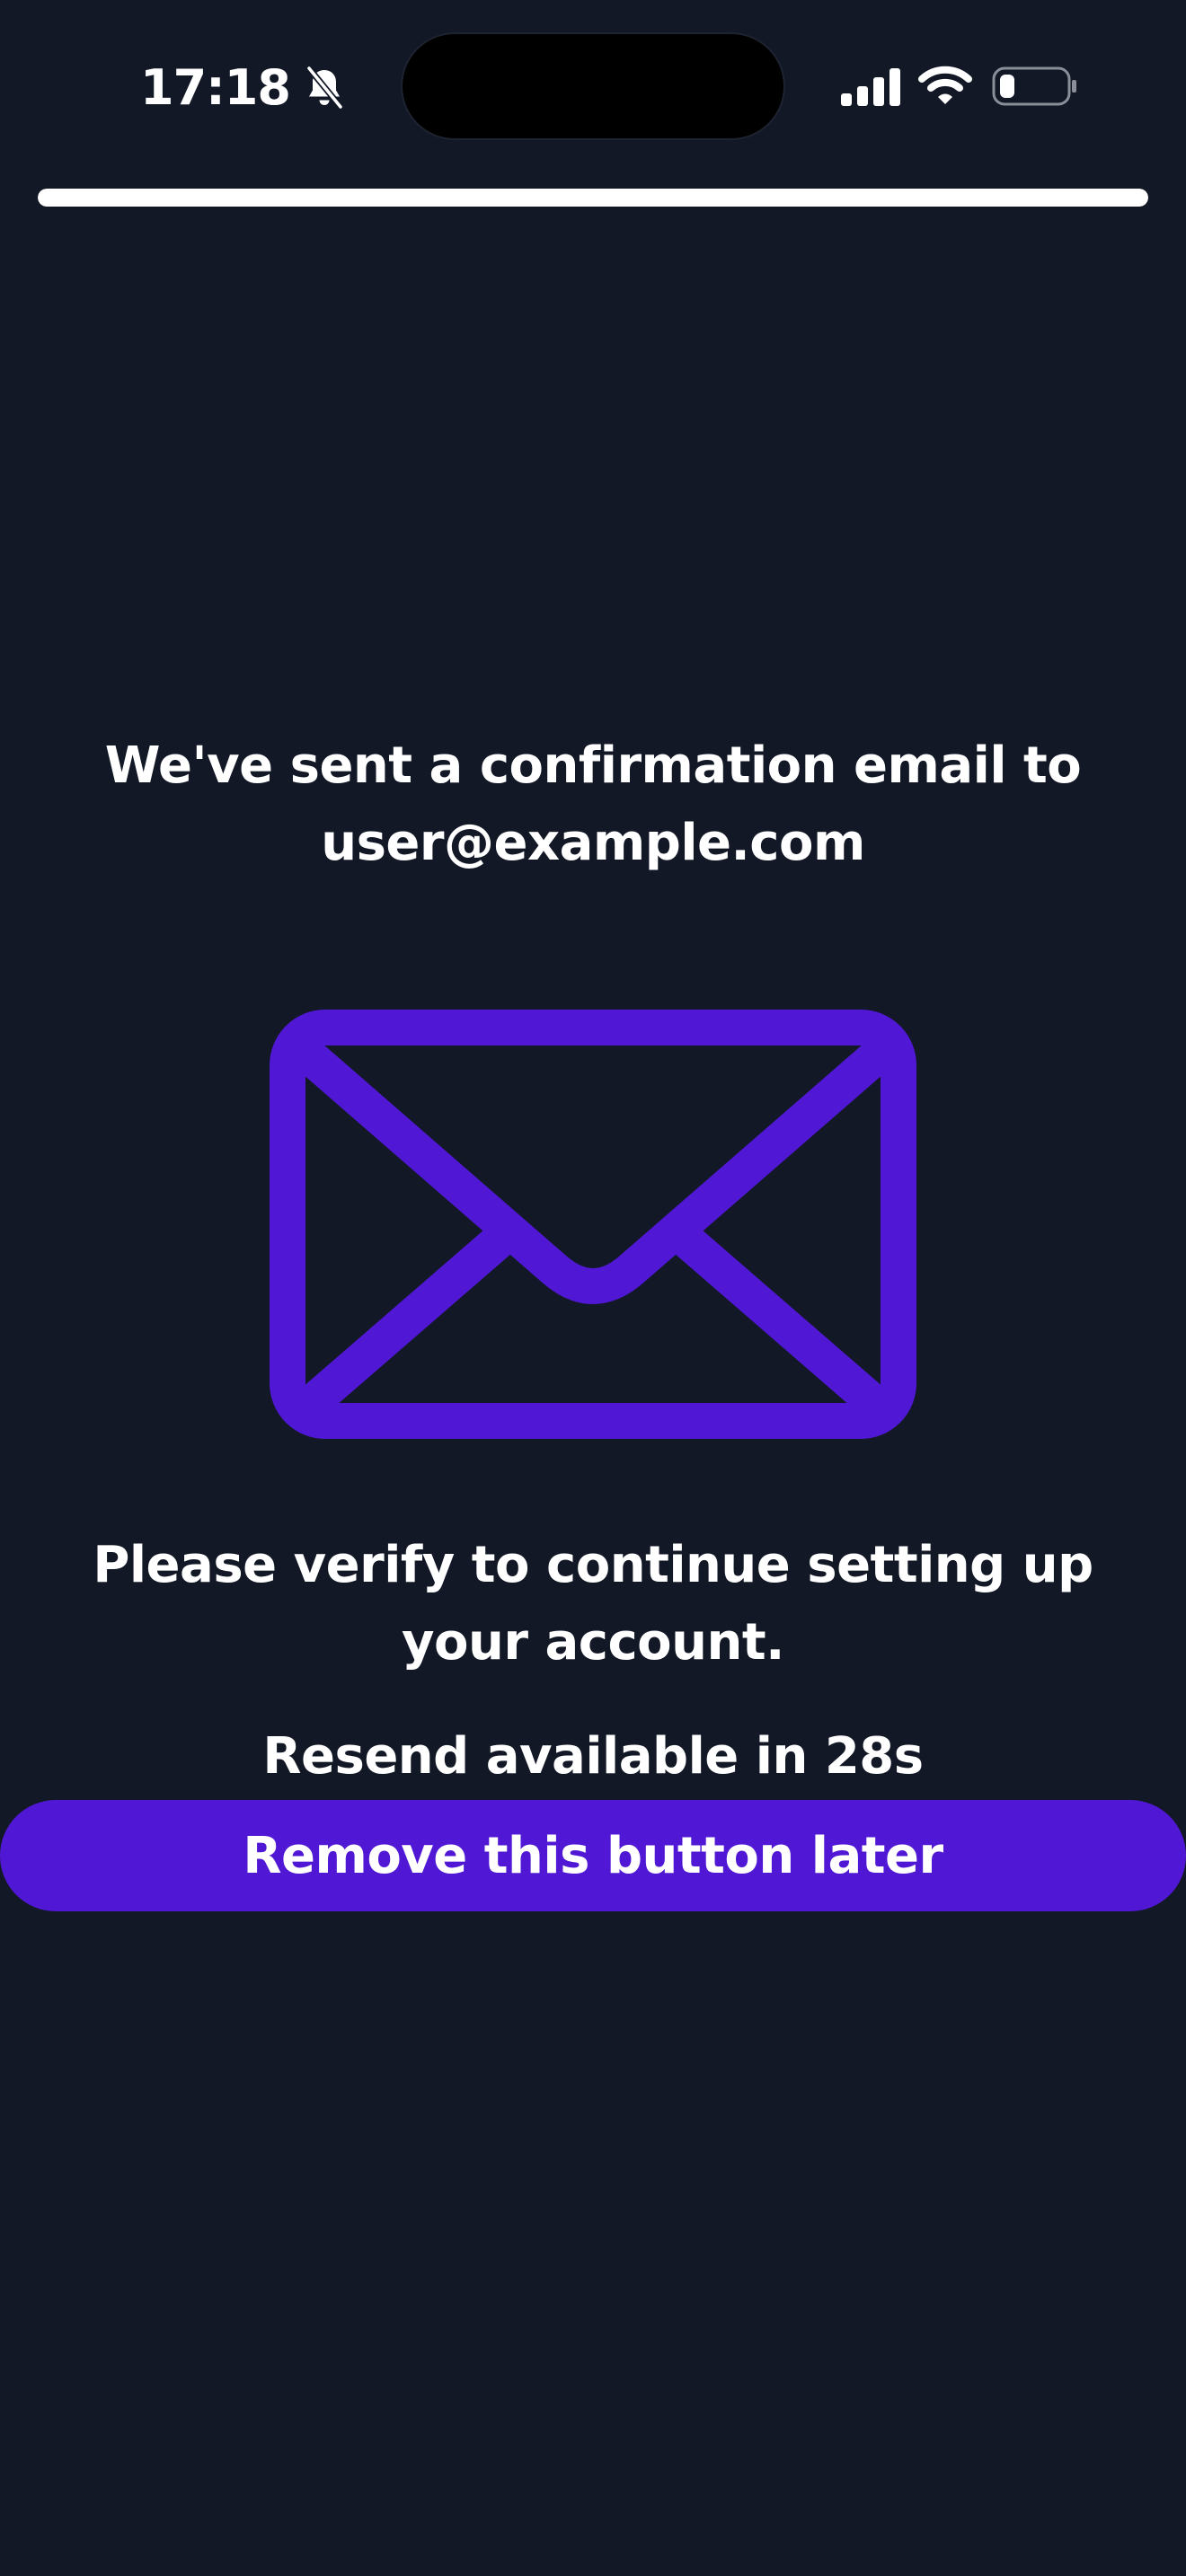  I want to click on progress-fill, so click(593, 198).